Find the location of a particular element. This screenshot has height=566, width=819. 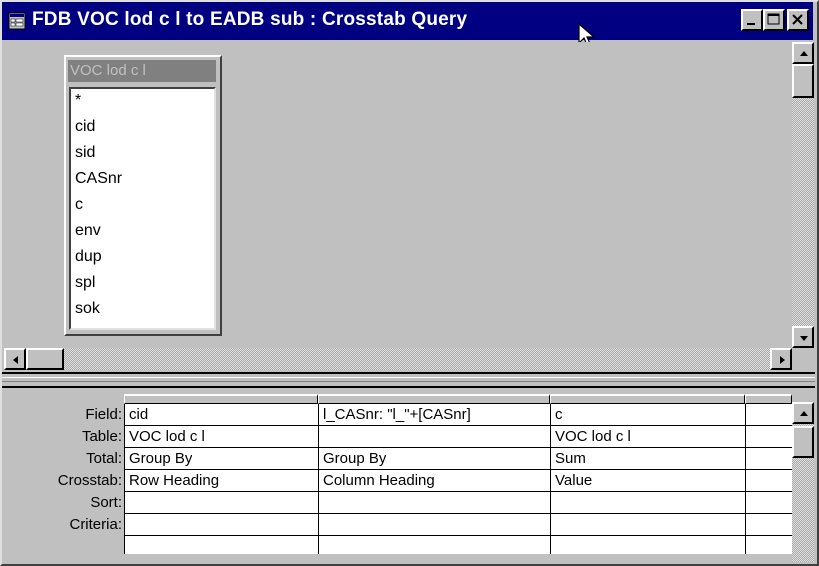

field-item-casnr: CASnr is located at coordinates (98, 179).